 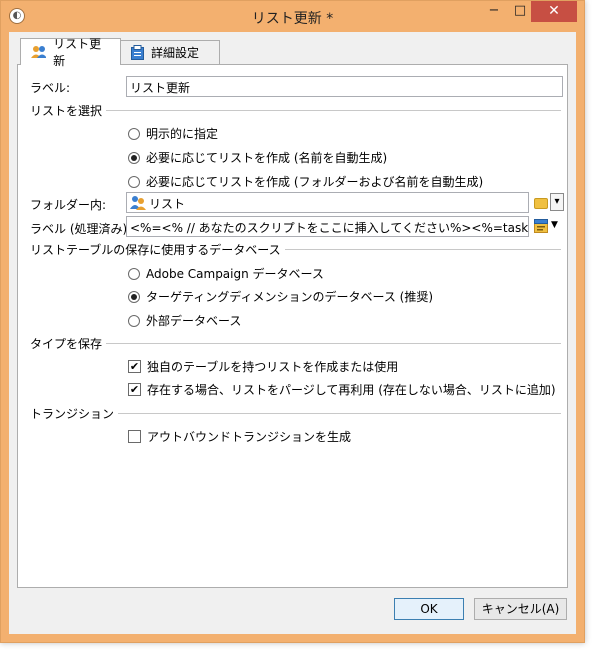 What do you see at coordinates (351, 390) in the screenshot?
I see `checkbox-label: 存在する場合、リストをパージして再利用 (存在しない場合、リストに追加)` at bounding box center [351, 390].